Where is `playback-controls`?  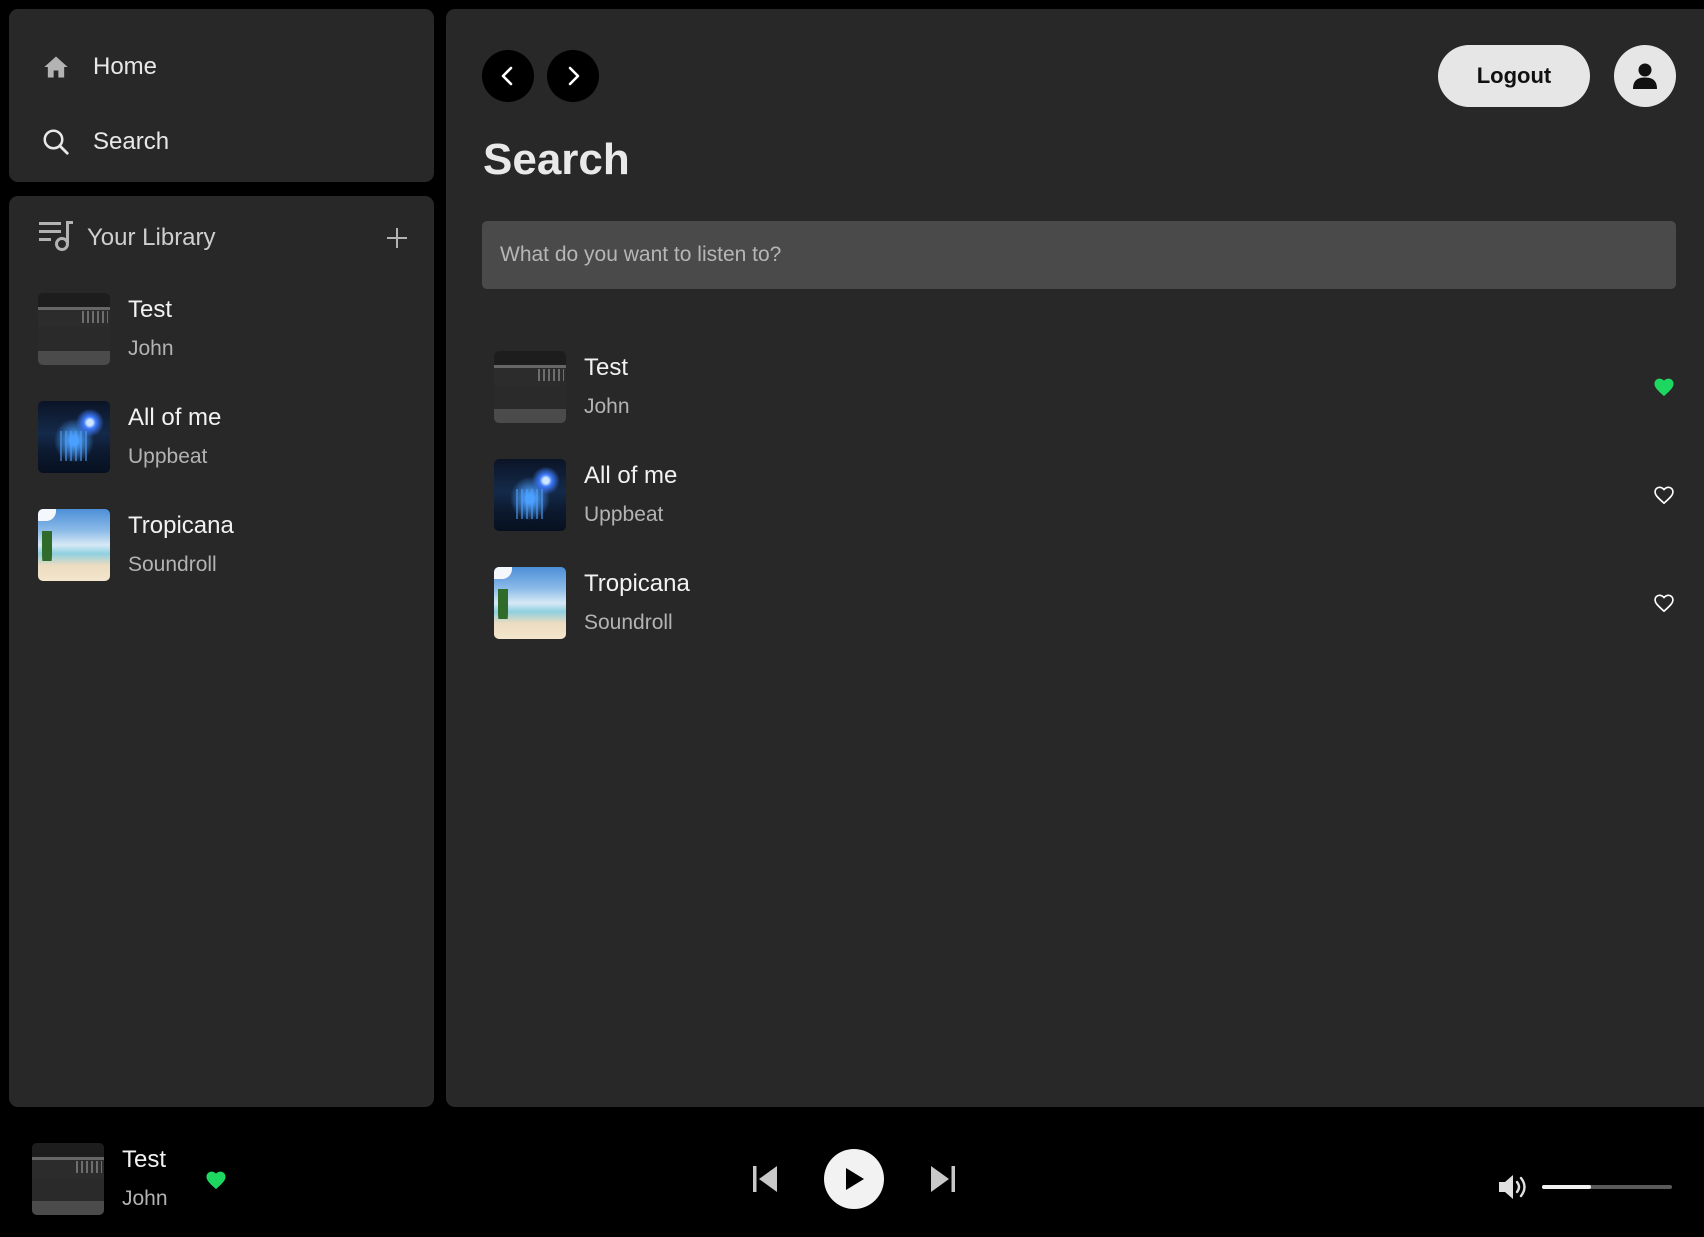
playback-controls is located at coordinates (854, 1179).